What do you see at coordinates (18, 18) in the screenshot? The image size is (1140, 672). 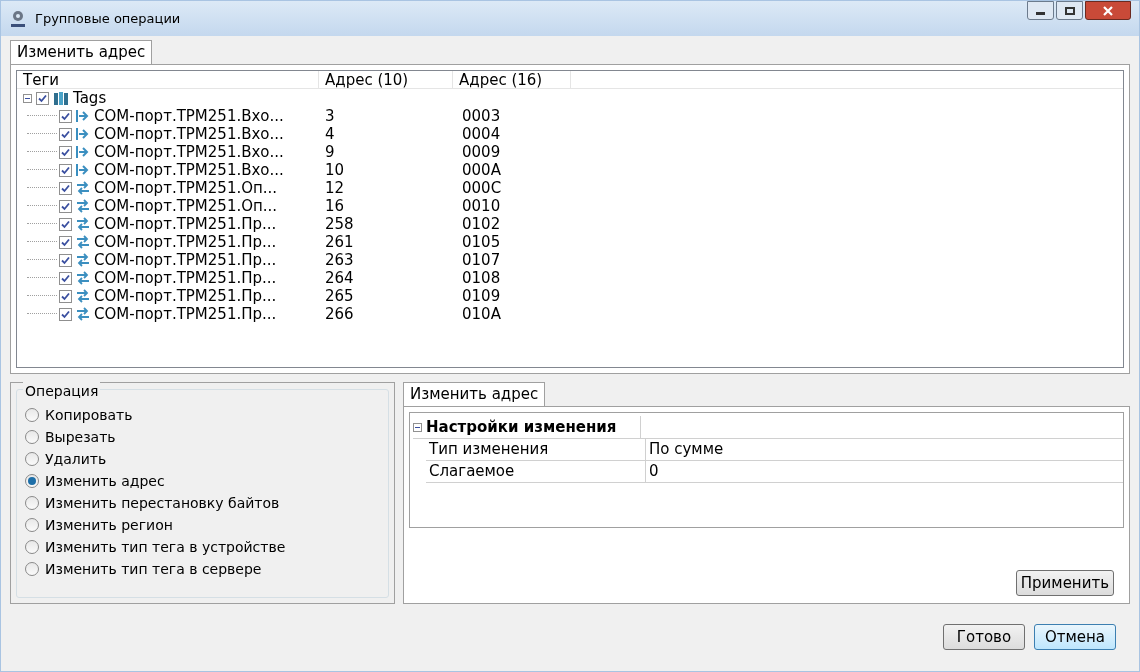 I see `app-logo-icon` at bounding box center [18, 18].